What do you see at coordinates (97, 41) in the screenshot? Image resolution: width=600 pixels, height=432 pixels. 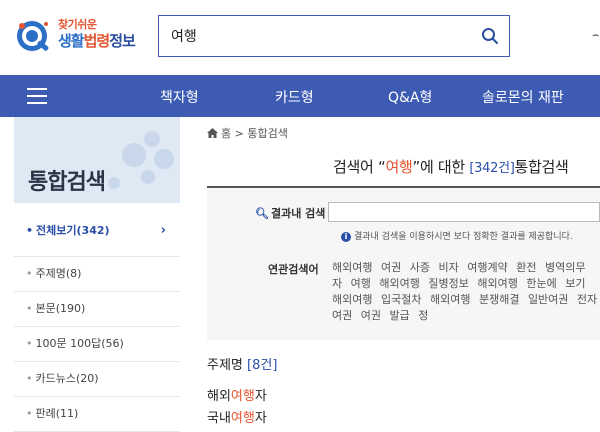 I see `logo-title: 생활법령정보` at bounding box center [97, 41].